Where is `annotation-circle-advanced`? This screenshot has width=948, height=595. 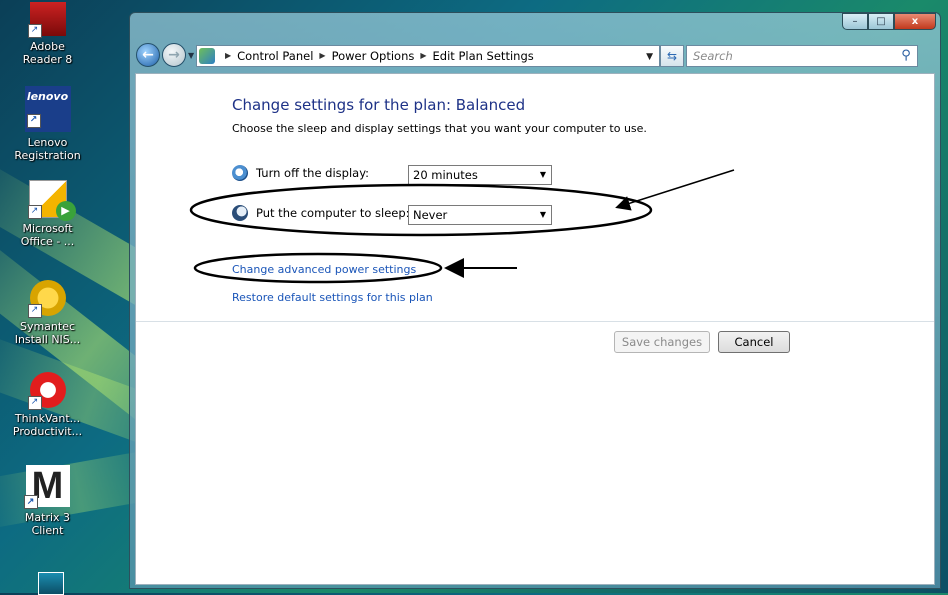
annotation-circle-advanced is located at coordinates (318, 268).